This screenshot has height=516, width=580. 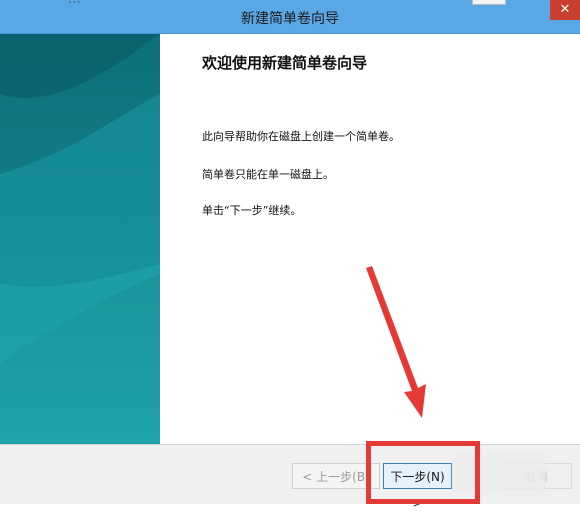 What do you see at coordinates (336, 476) in the screenshot?
I see `back-button: < 上一步(B)` at bounding box center [336, 476].